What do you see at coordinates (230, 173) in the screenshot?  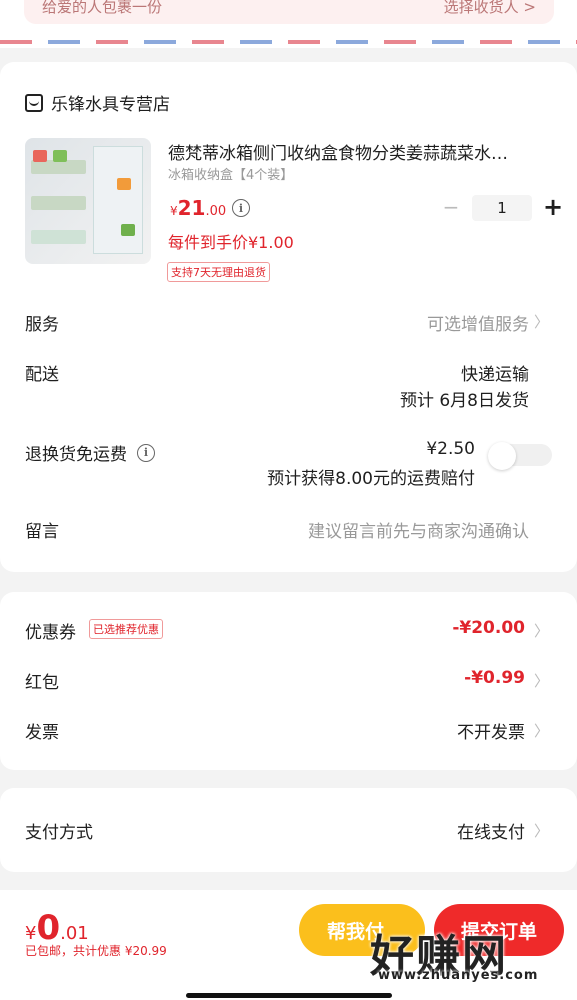 I see `product-sku: 冰箱收纳盒【4个装】` at bounding box center [230, 173].